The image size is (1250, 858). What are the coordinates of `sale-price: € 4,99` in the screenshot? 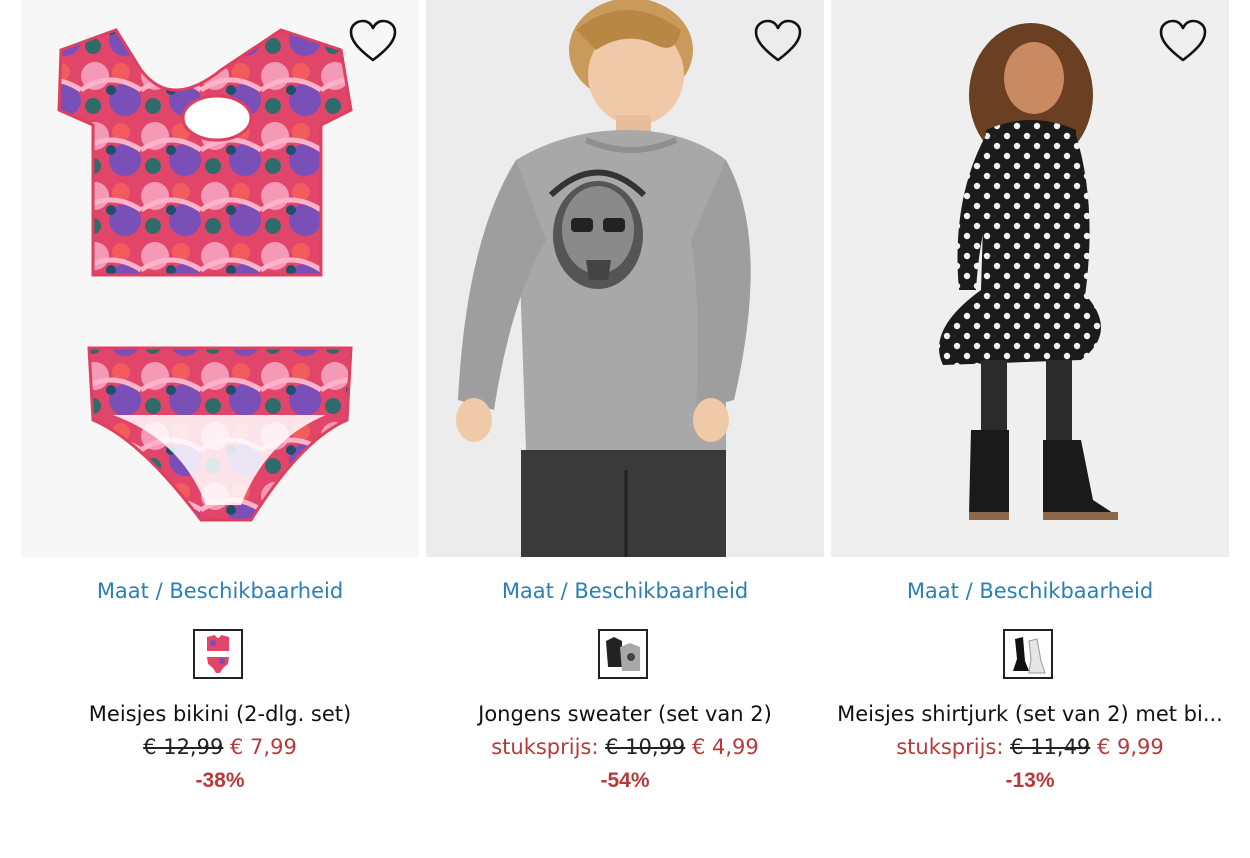 It's located at (725, 747).